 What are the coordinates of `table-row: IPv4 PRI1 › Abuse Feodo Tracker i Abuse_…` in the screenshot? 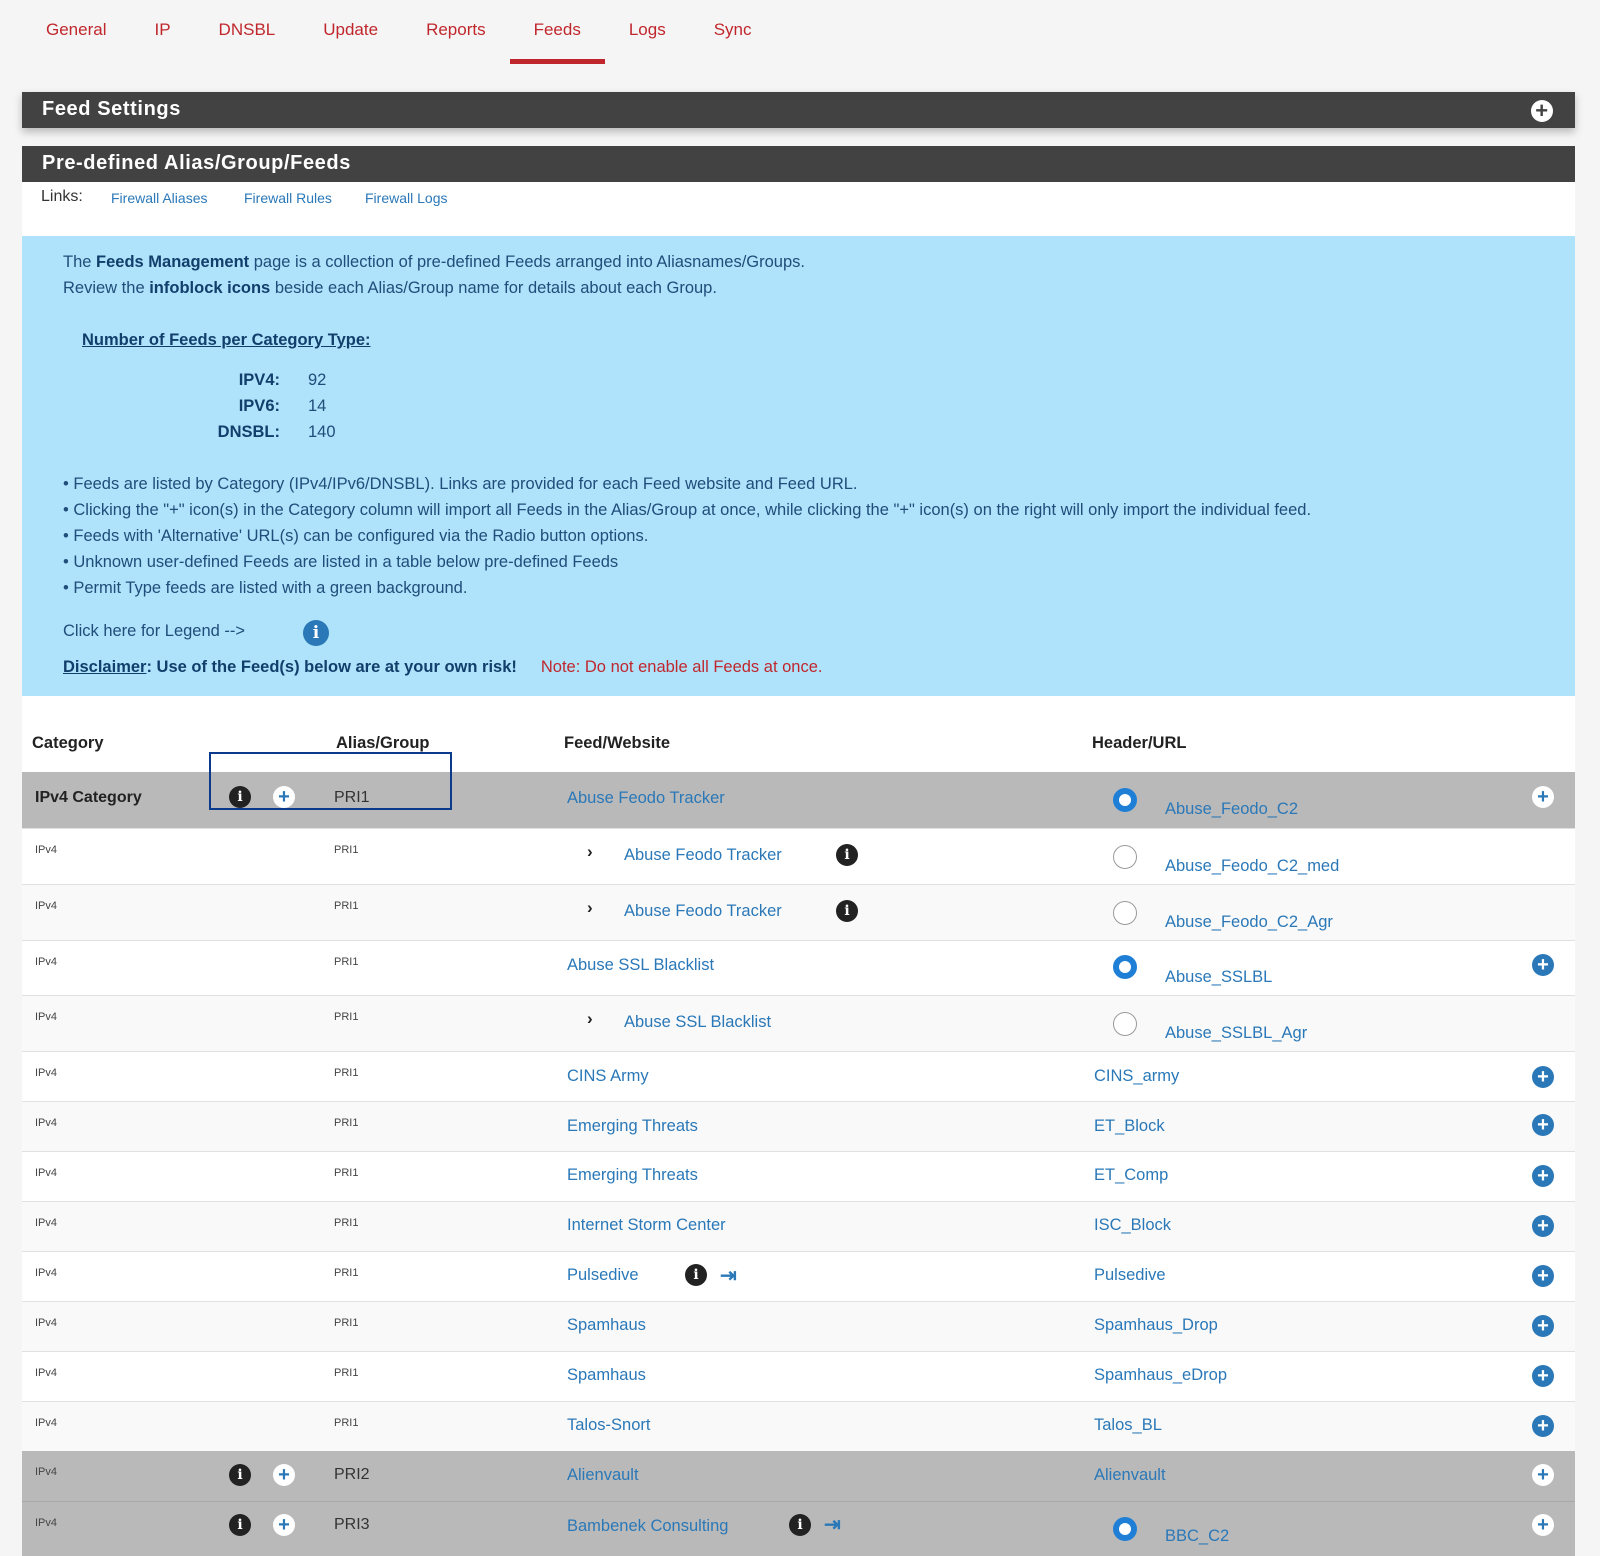 It's located at (798, 912).